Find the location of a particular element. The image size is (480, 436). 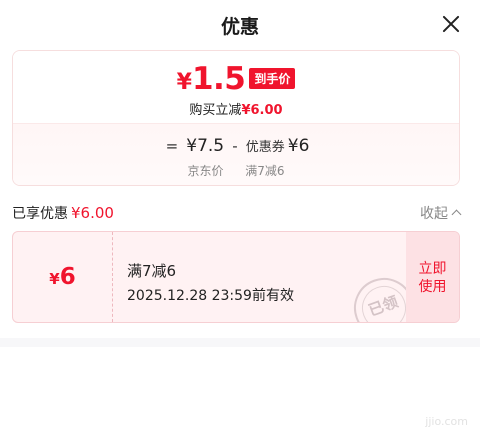

equals-sign: = is located at coordinates (172, 146).